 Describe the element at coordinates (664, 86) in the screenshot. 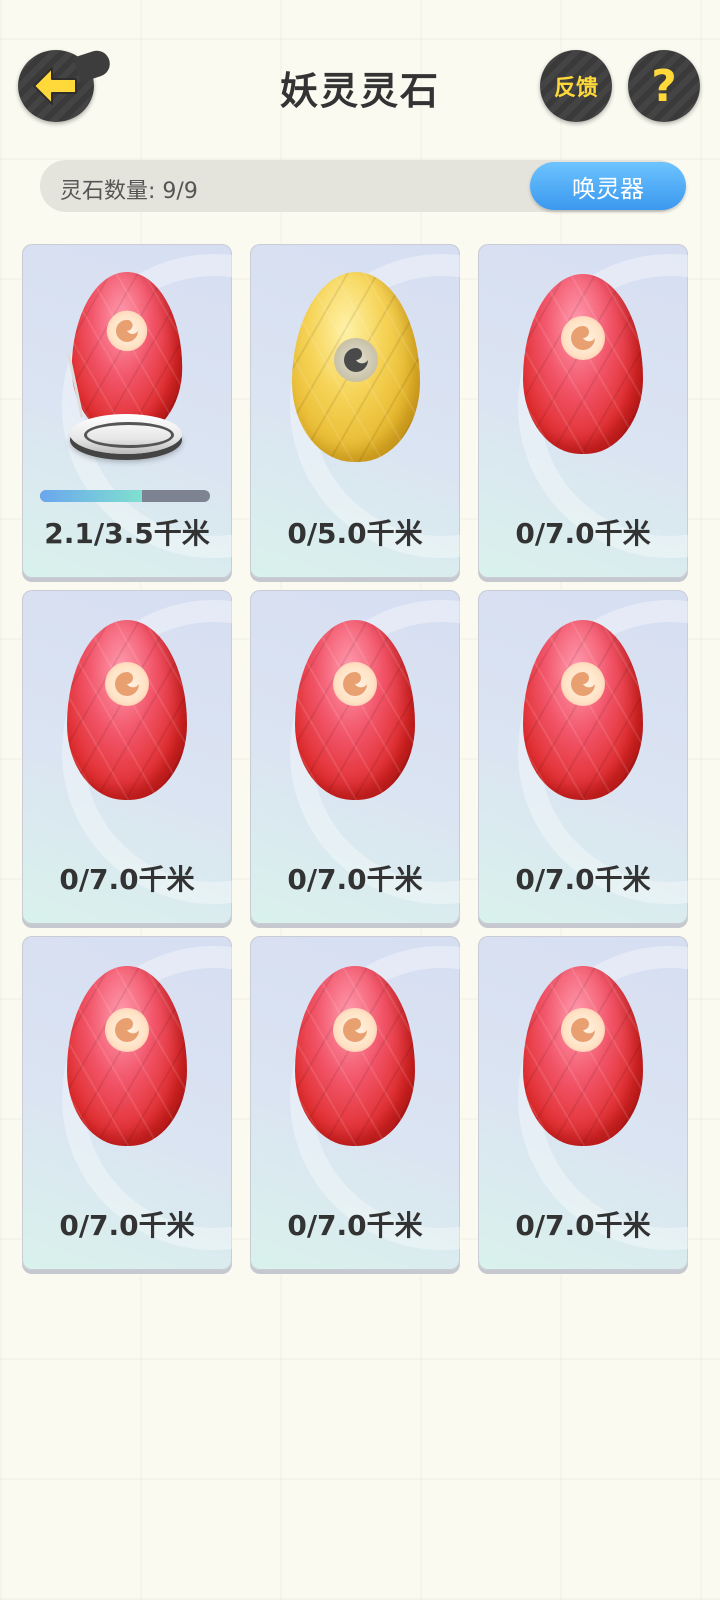

I see `help-button: ?` at that location.